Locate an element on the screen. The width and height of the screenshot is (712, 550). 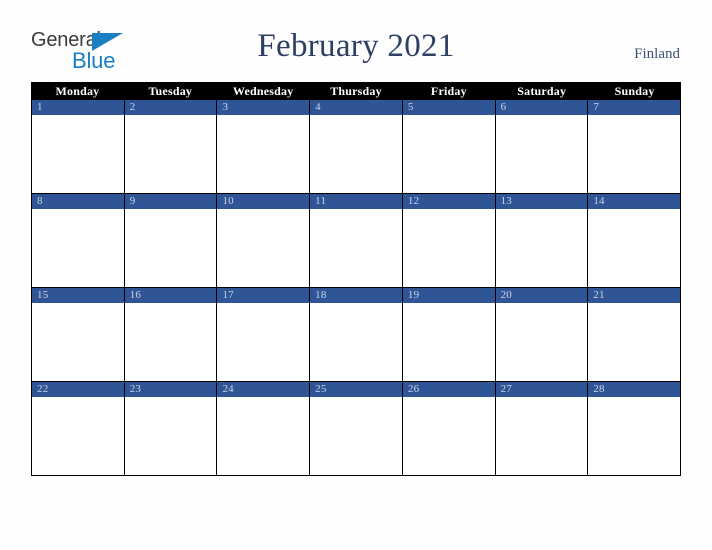
day-cell: 9 is located at coordinates (171, 240).